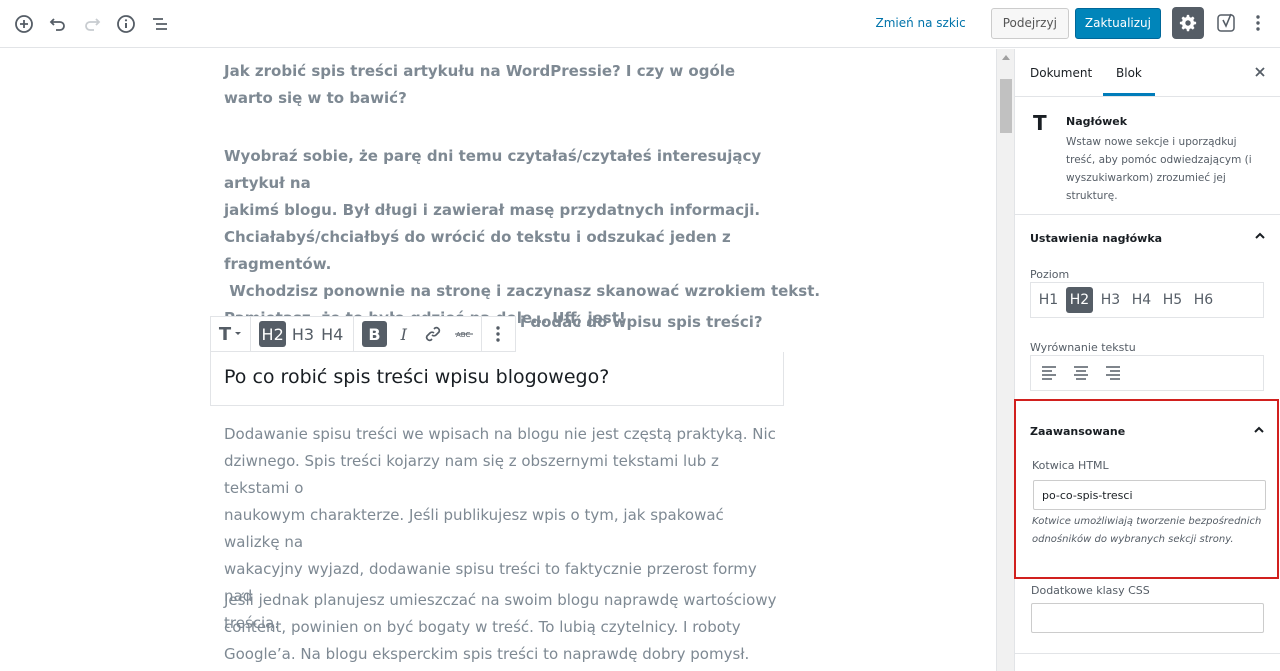  I want to click on level-h2-button: H2, so click(1079, 300).